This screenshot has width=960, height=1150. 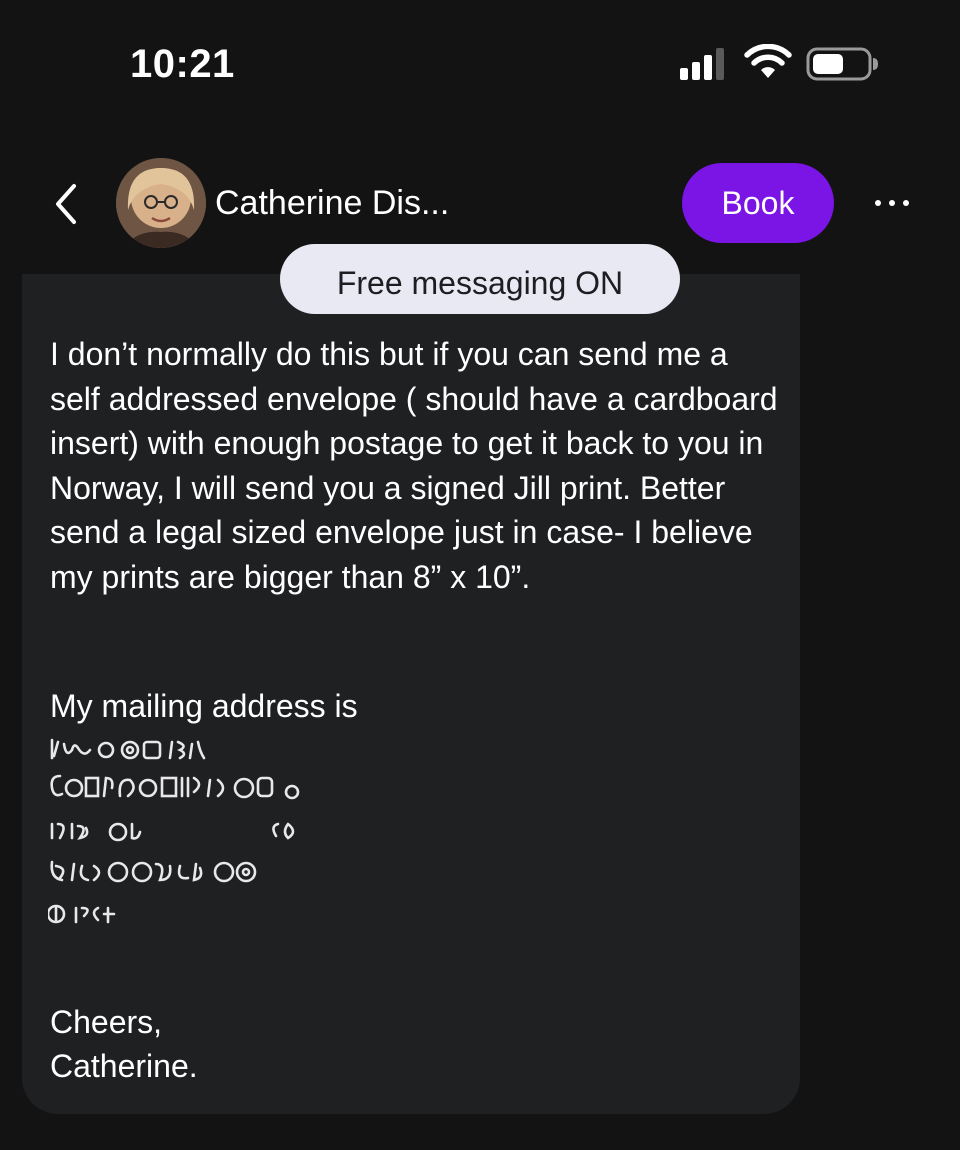 What do you see at coordinates (204, 706) in the screenshot?
I see `mailing-address-label: My mailing address is` at bounding box center [204, 706].